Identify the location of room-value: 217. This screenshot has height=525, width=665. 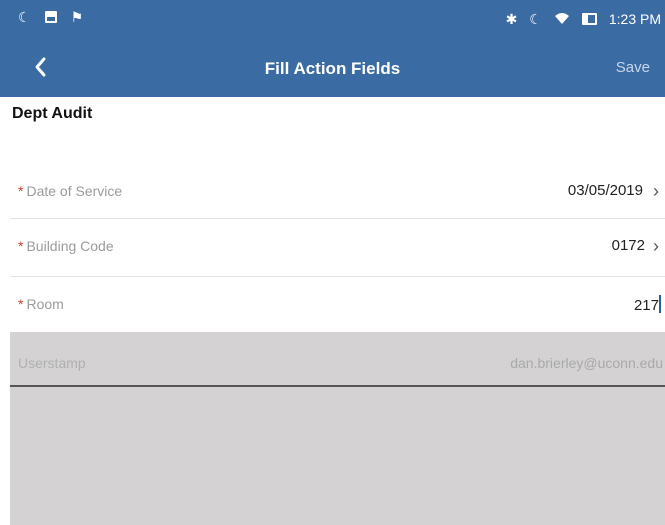
(646, 305).